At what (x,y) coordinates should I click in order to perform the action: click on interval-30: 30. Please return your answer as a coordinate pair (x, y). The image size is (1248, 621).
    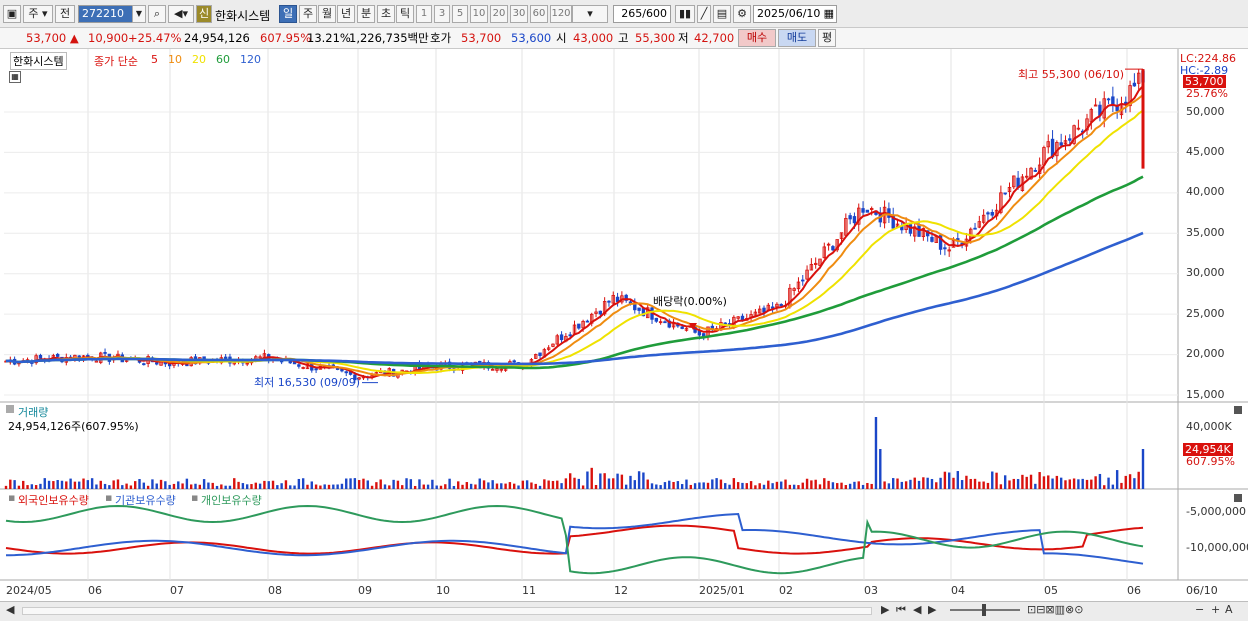
    Looking at the image, I should click on (519, 14).